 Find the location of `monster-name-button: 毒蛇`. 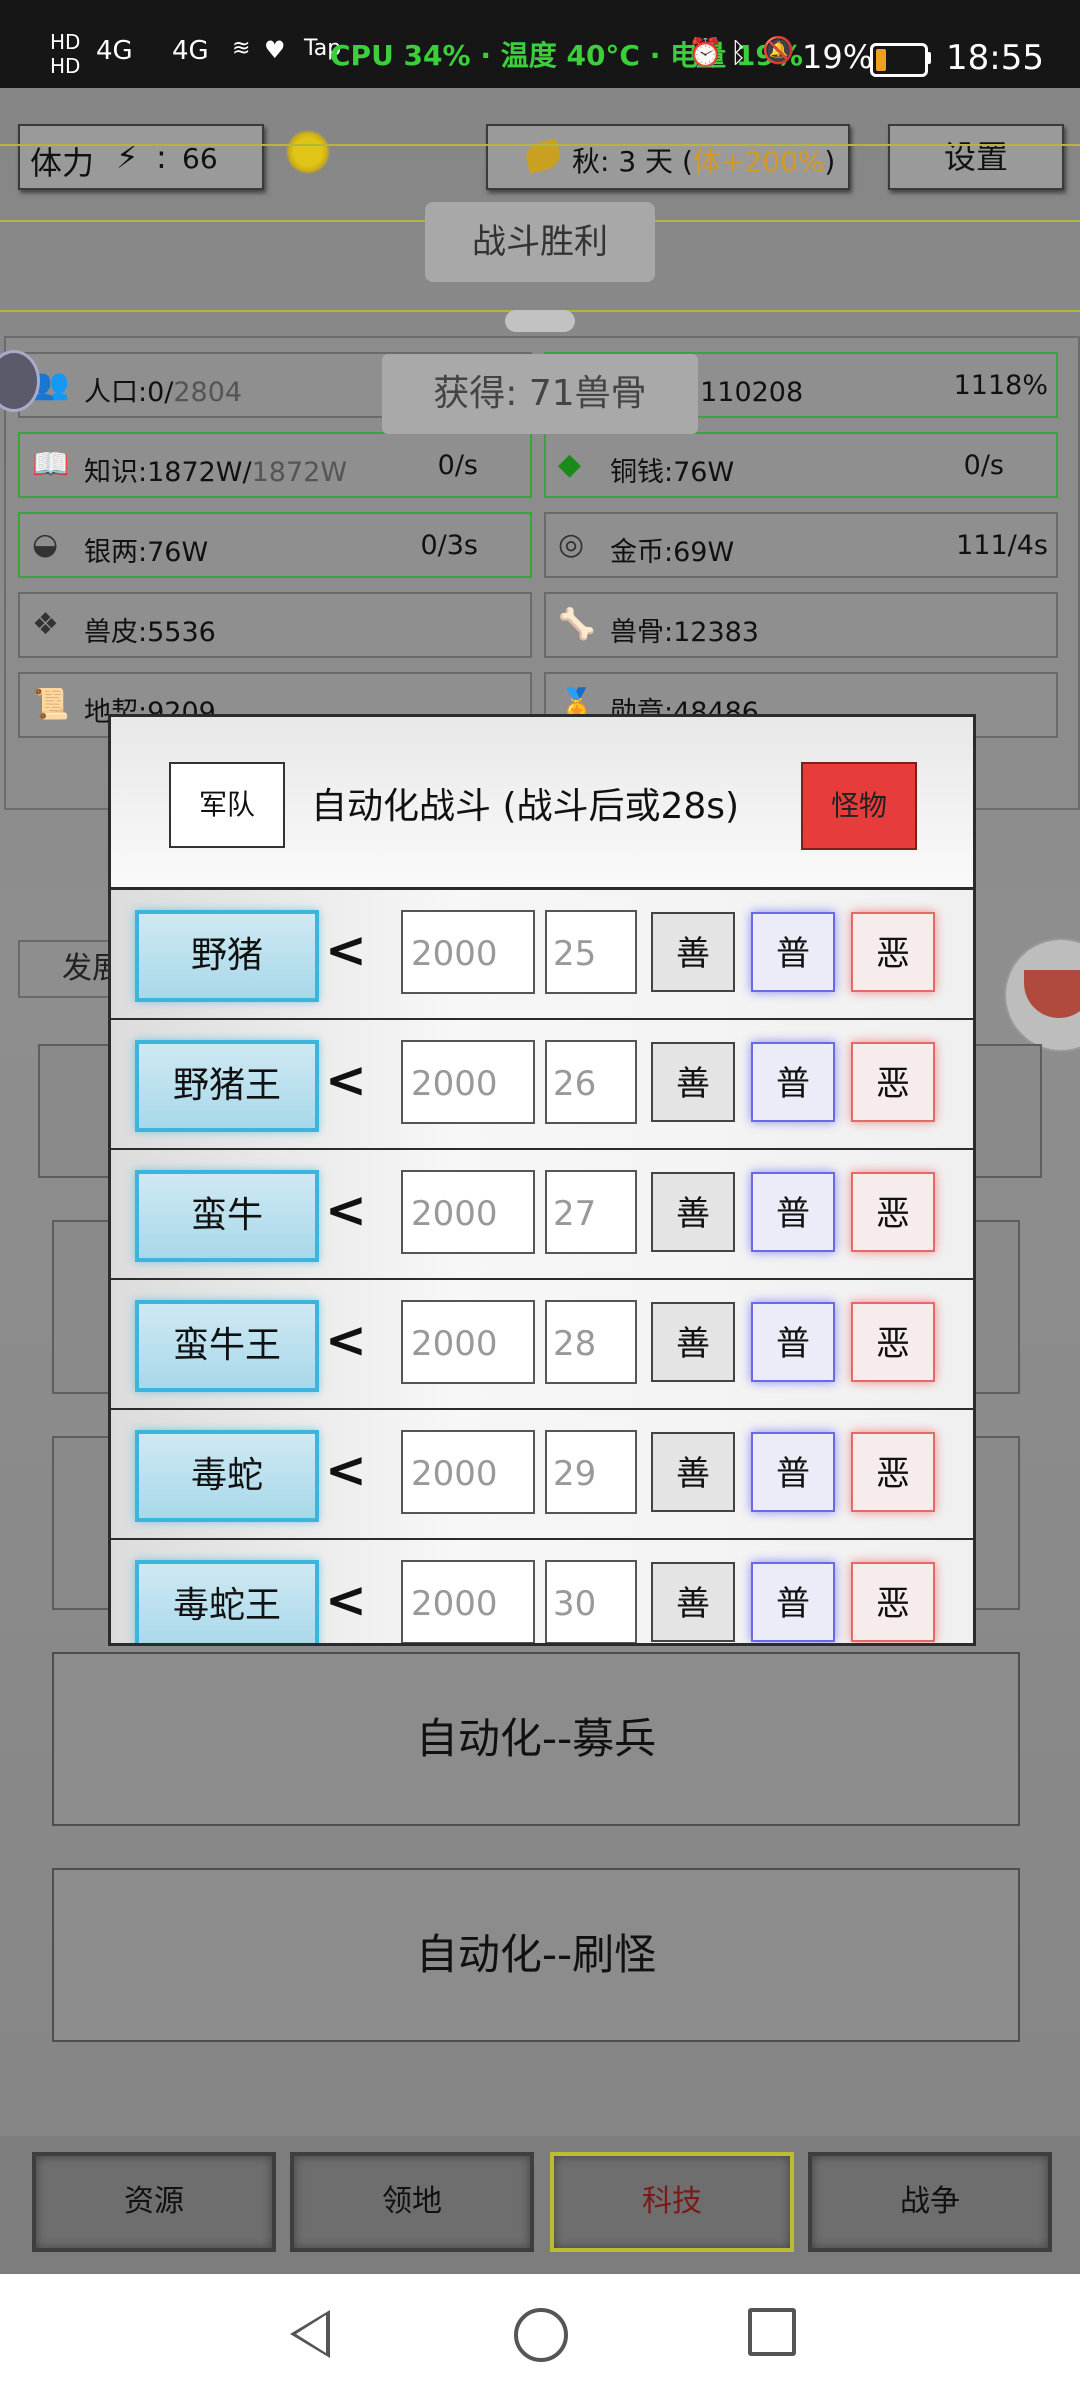

monster-name-button: 毒蛇 is located at coordinates (227, 1476).